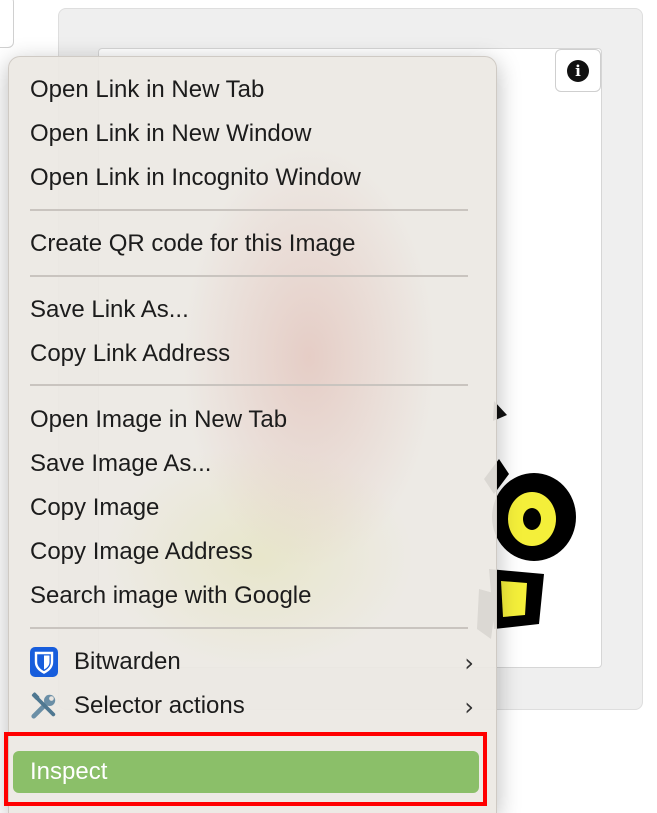 Image resolution: width=657 pixels, height=813 pixels. Describe the element at coordinates (252, 508) in the screenshot. I see `menu-item-copy-image: Copy Image` at that location.